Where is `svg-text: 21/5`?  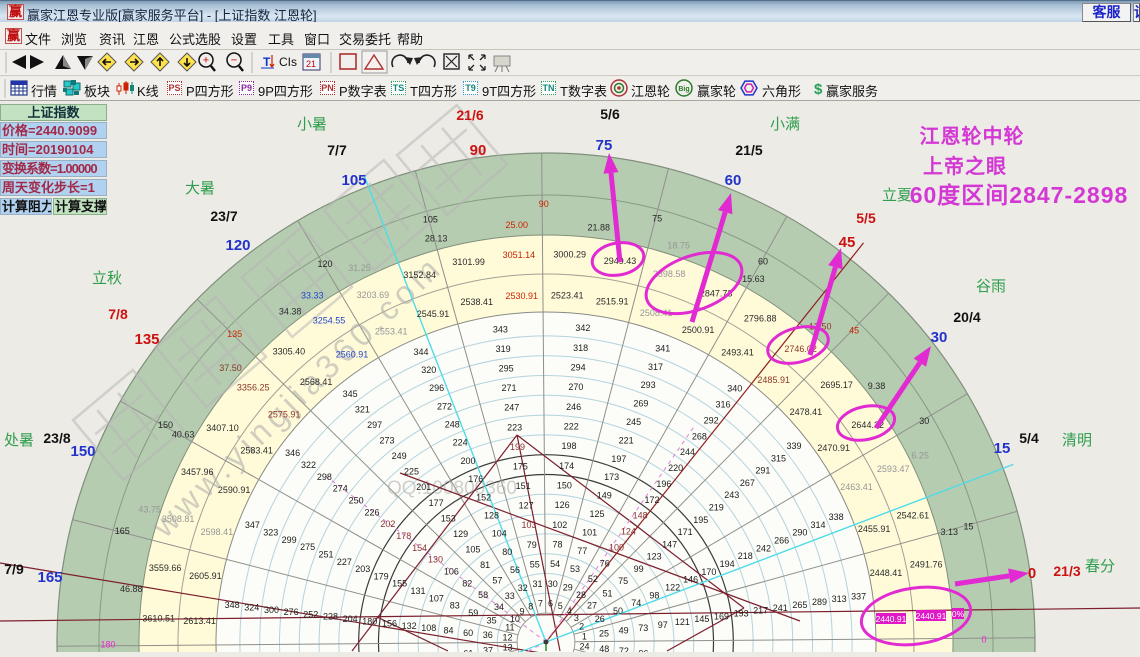 svg-text: 21/5 is located at coordinates (748, 150).